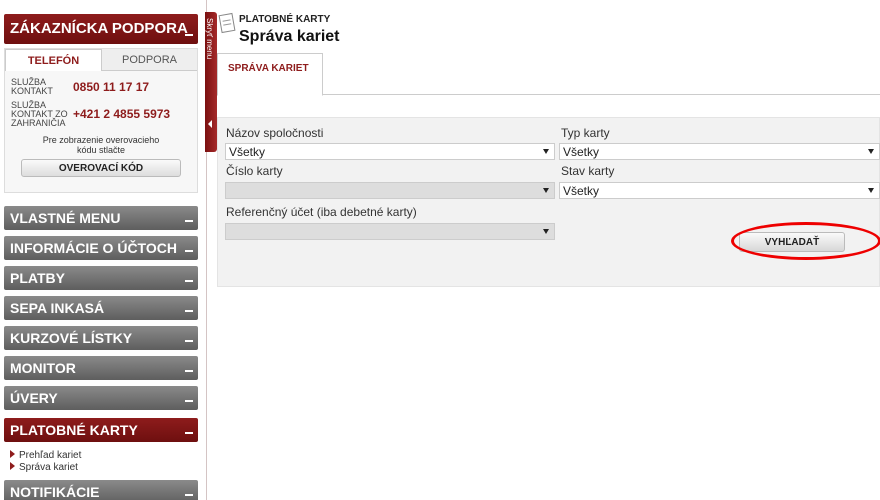 This screenshot has height=500, width=880. Describe the element at coordinates (390, 151) in the screenshot. I see `company-select: Všetky` at that location.